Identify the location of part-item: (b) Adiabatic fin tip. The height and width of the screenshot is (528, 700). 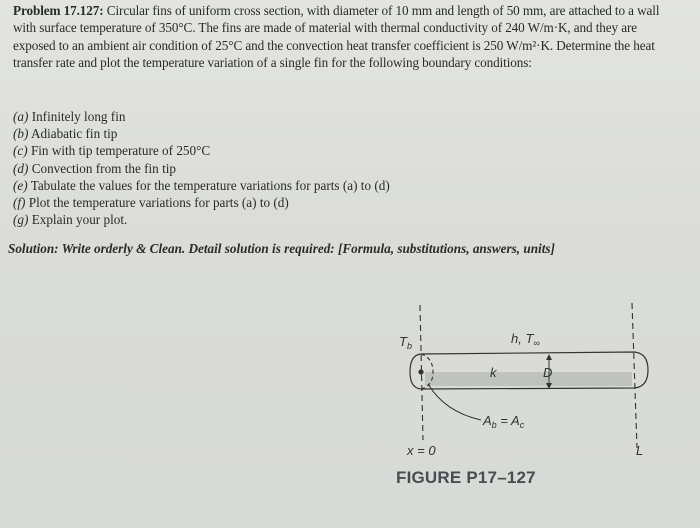
(65, 134).